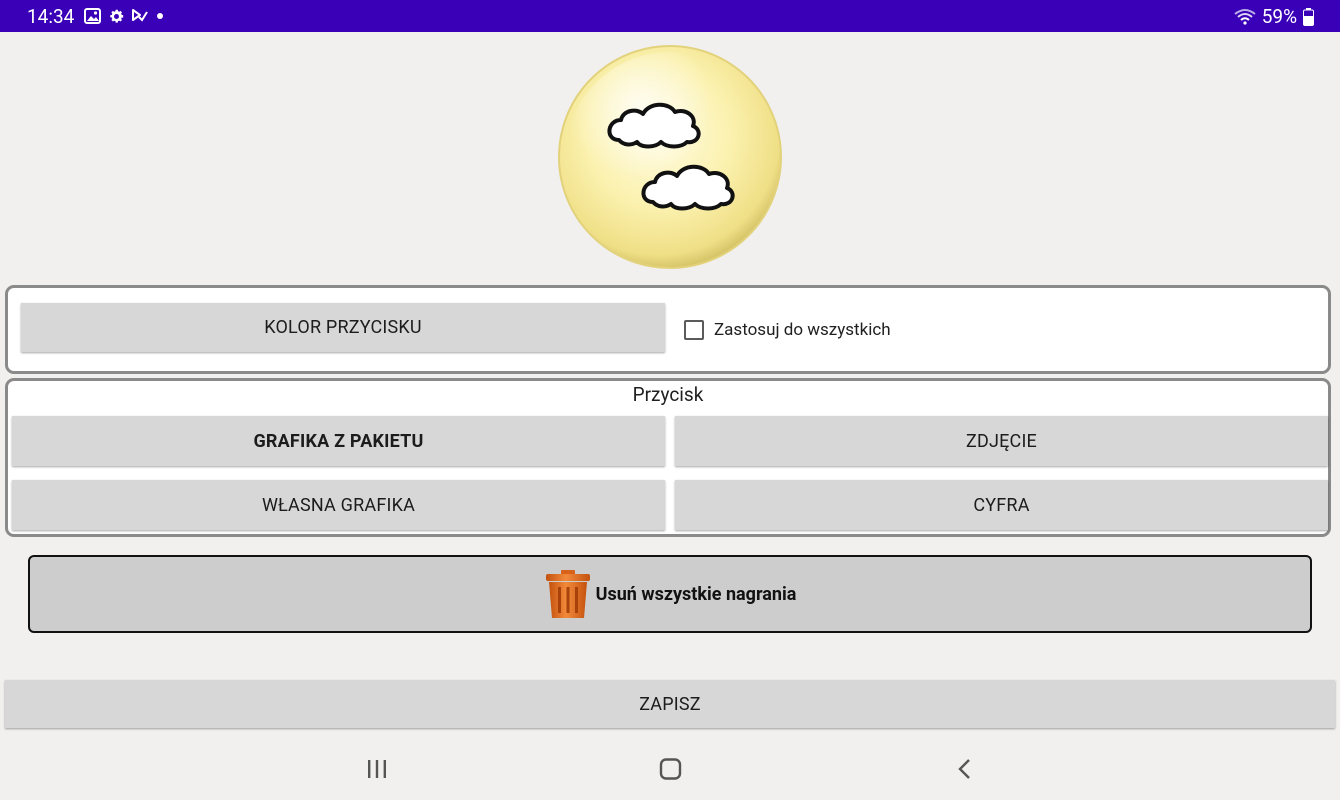 The height and width of the screenshot is (800, 1340). I want to click on recent-apps-icon, so click(377, 769).